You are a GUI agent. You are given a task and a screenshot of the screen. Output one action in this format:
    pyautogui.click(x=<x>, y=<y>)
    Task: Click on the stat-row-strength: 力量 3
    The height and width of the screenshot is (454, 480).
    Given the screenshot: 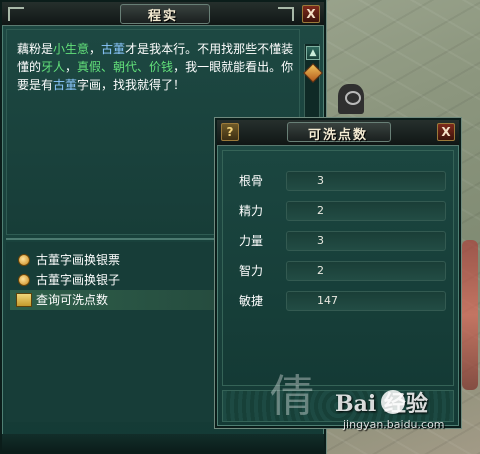 What is the action you would take?
    pyautogui.click(x=339, y=241)
    